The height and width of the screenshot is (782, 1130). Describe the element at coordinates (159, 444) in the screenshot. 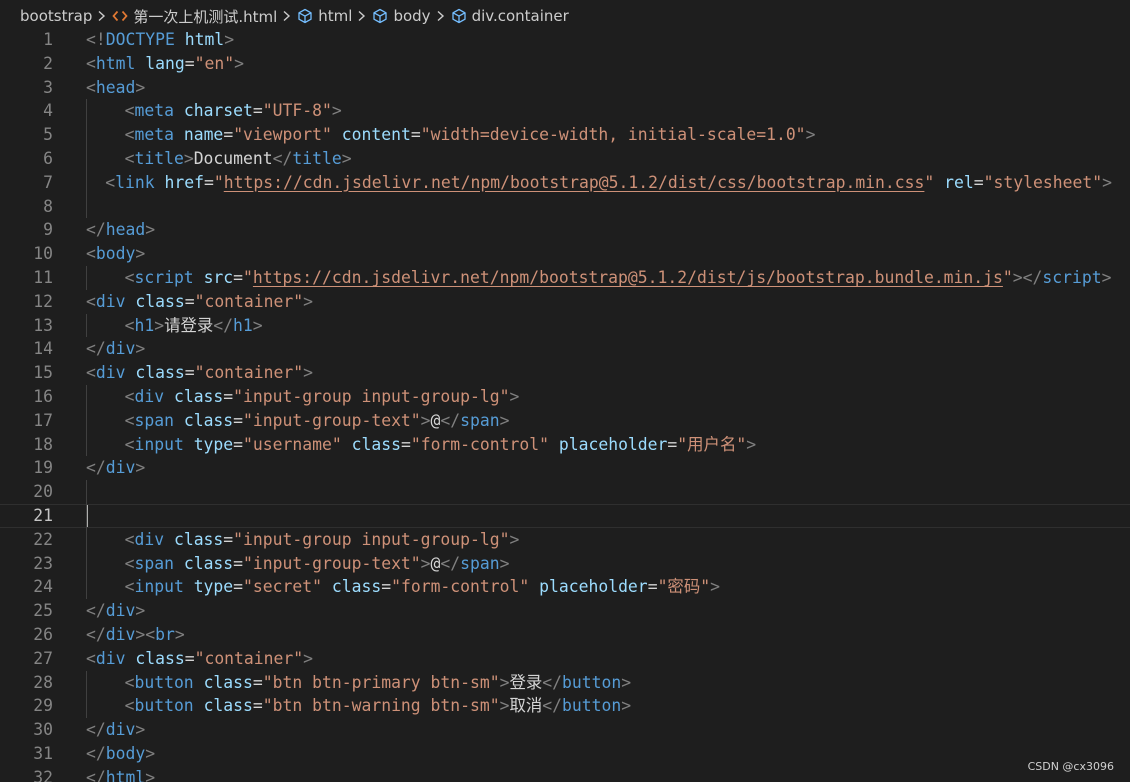

I see `code-token: input` at that location.